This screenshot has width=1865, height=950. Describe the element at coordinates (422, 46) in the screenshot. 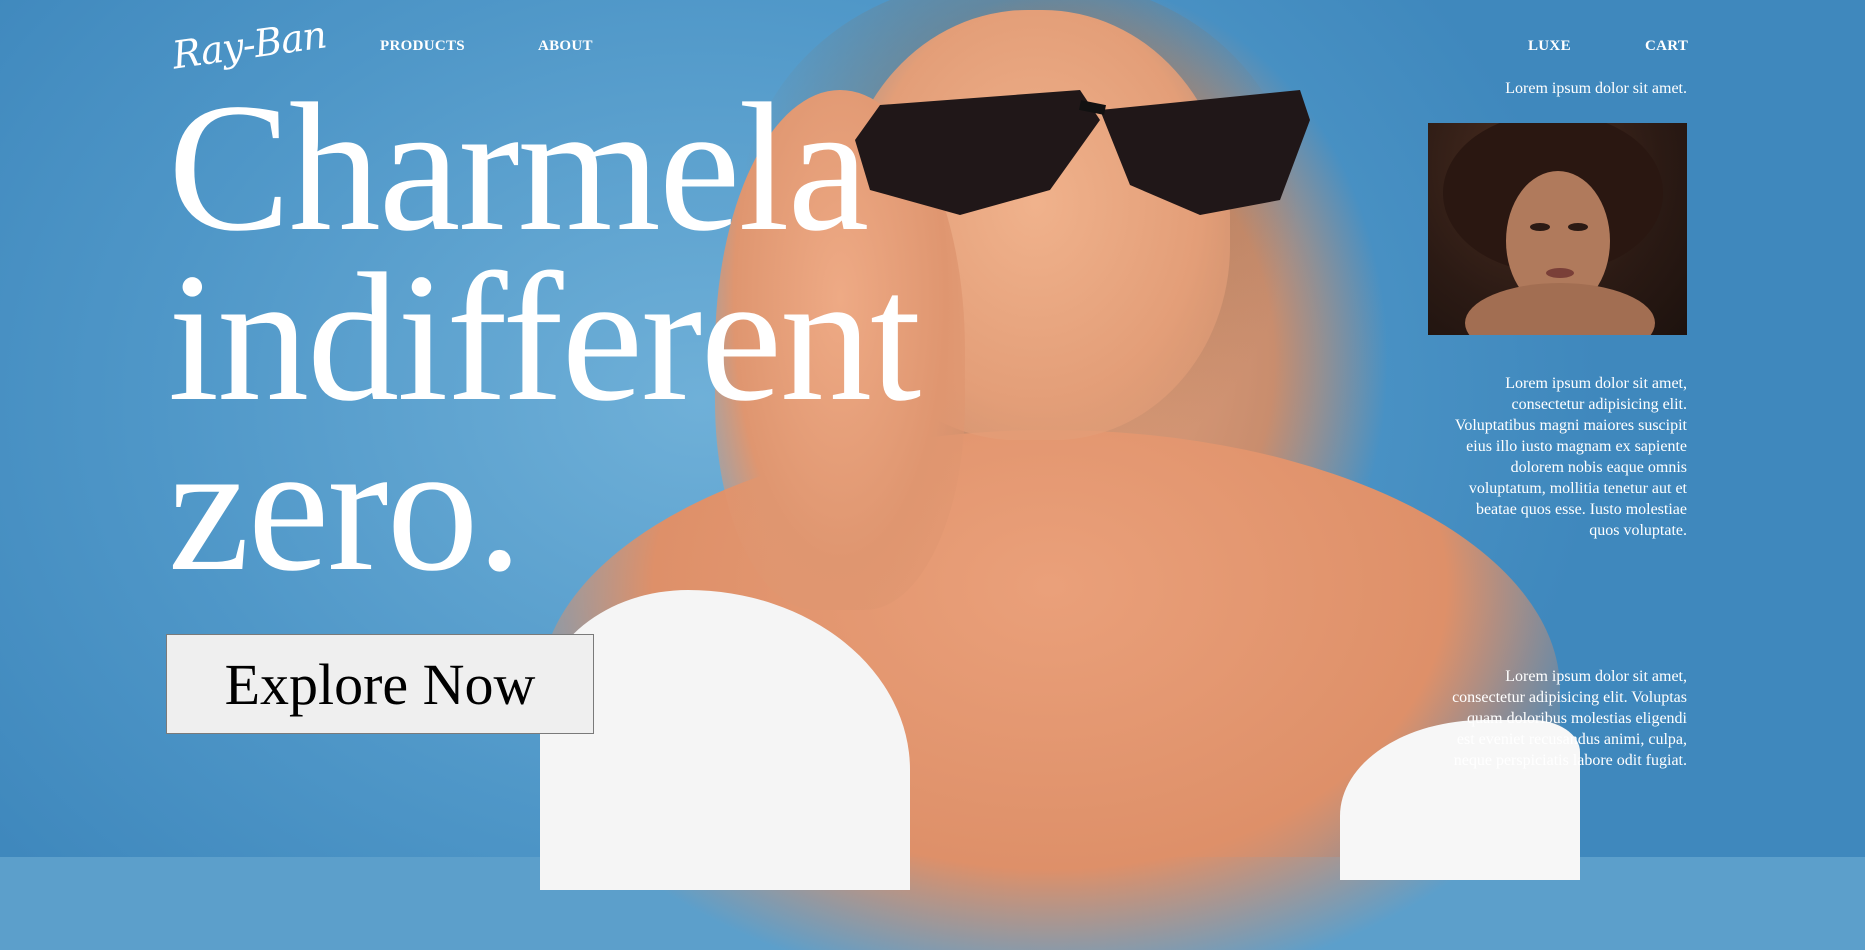

I see `nav-products: PRODUCTS` at that location.